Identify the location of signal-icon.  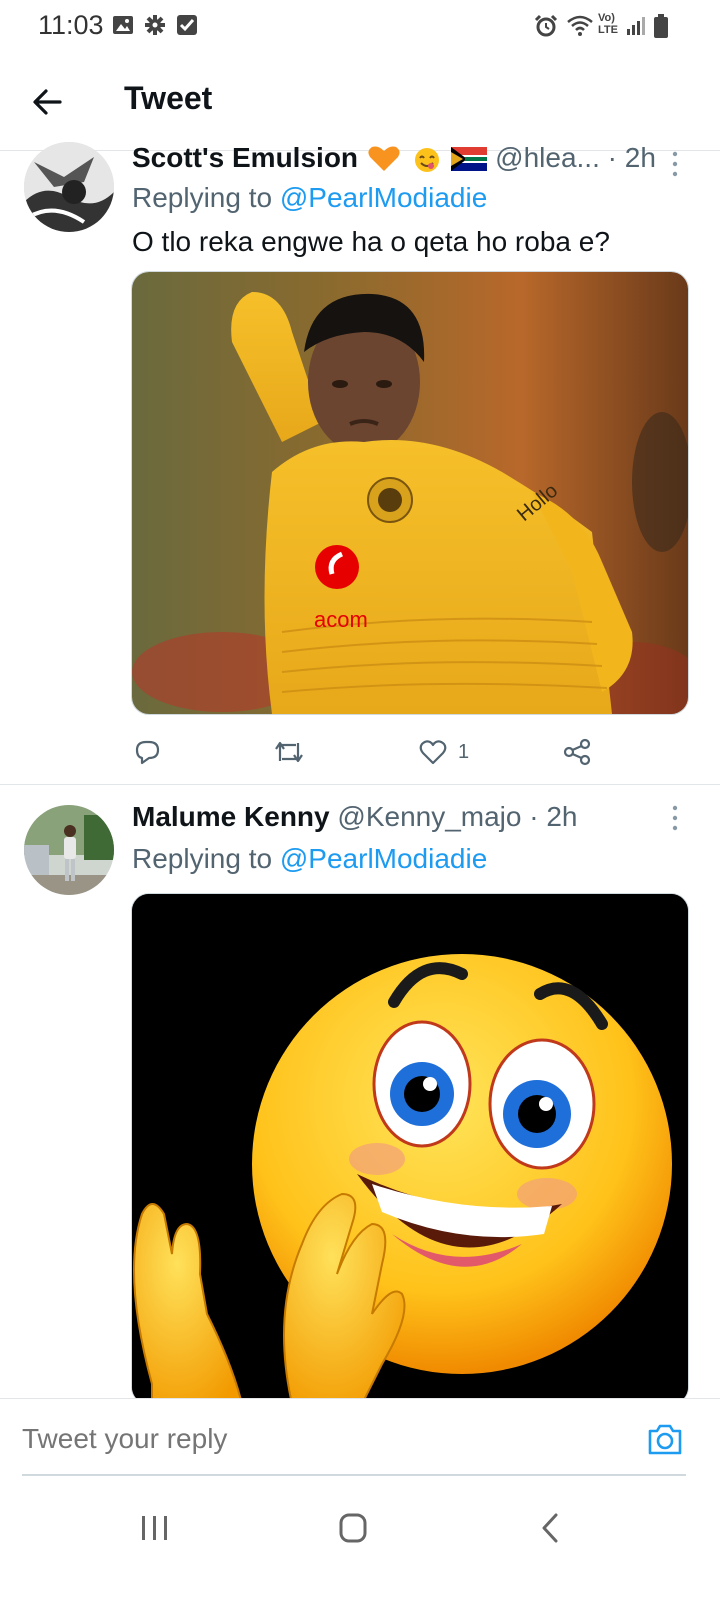
(636, 26).